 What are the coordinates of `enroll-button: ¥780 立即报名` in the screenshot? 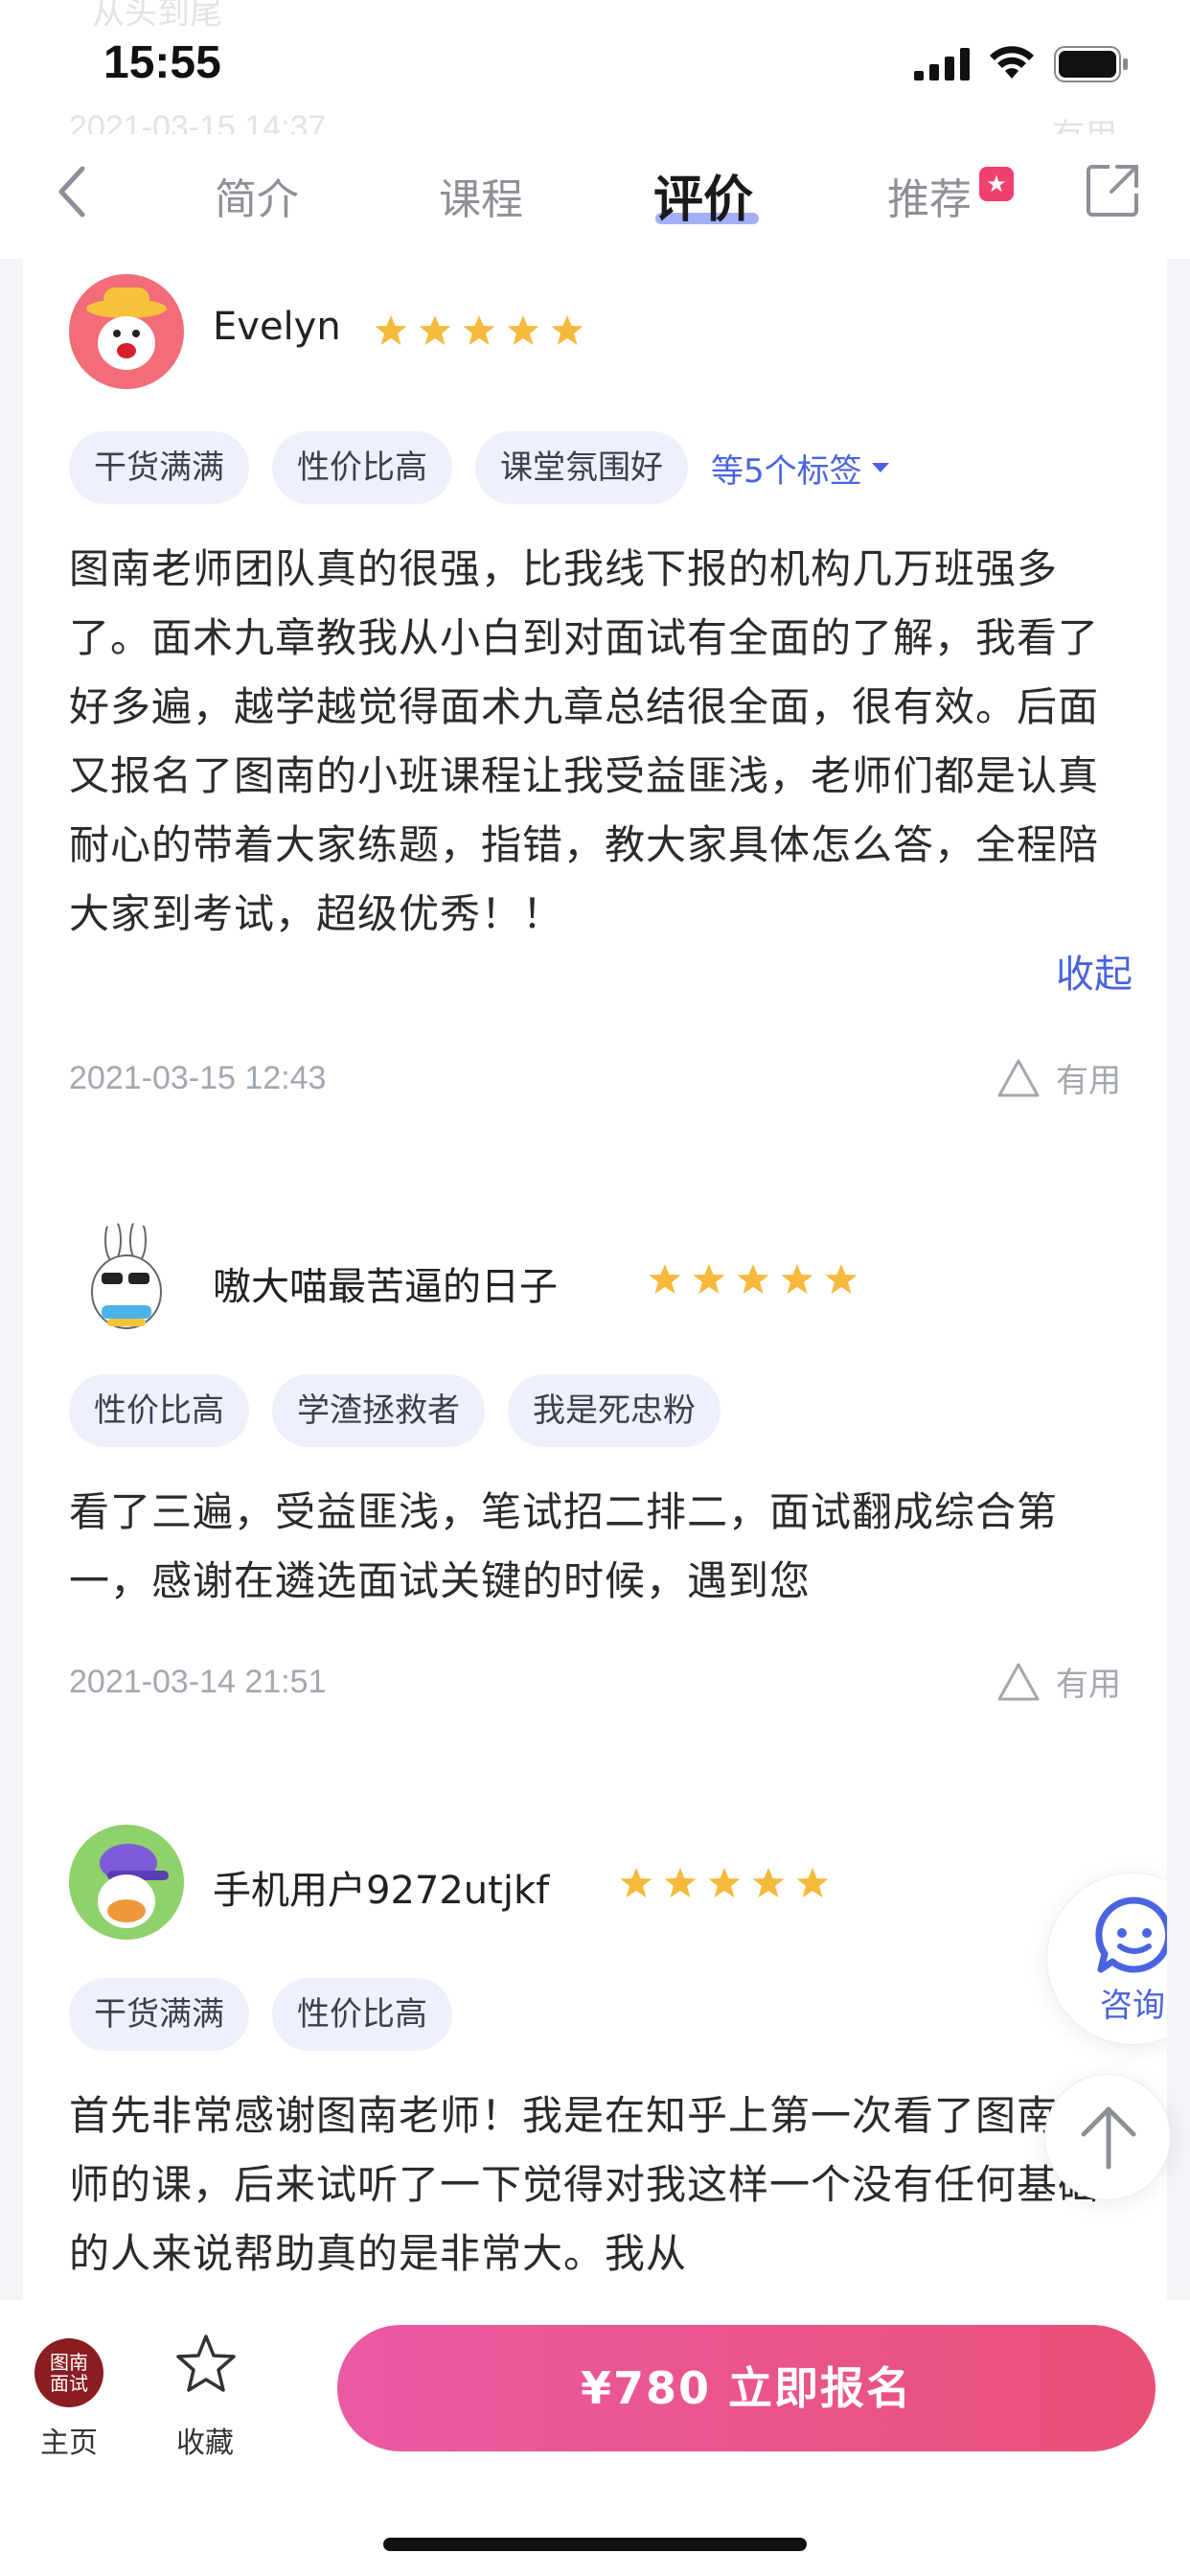 It's located at (747, 2388).